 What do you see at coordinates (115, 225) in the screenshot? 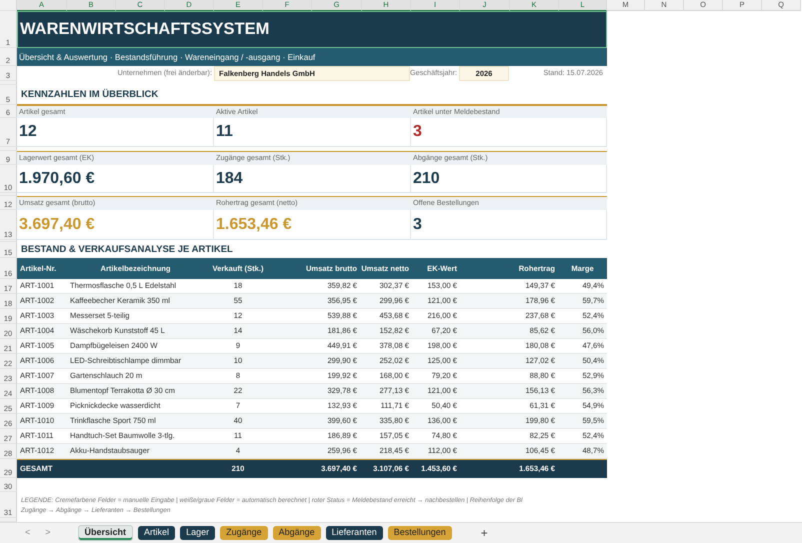
I see `kpi-value: 3.697,40 €` at bounding box center [115, 225].